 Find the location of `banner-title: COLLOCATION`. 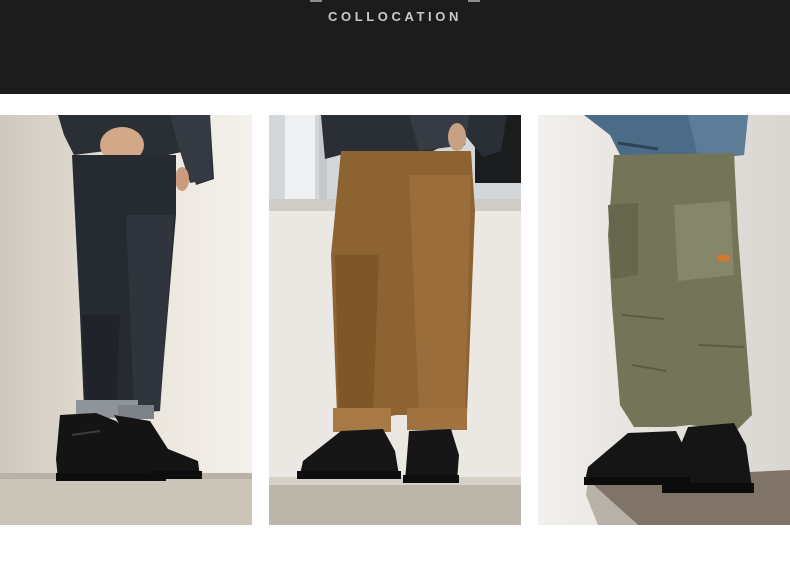

banner-title: COLLOCATION is located at coordinates (395, 16).